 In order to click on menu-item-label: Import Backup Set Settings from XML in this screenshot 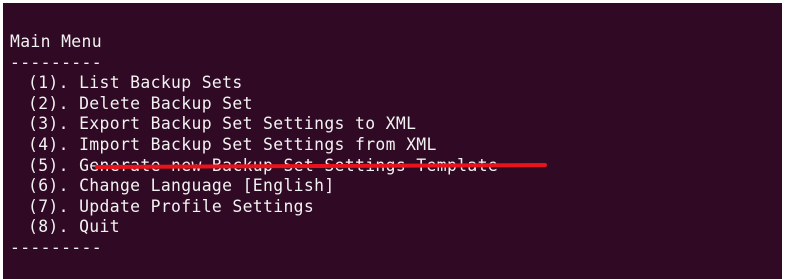, I will do `click(258, 144)`.